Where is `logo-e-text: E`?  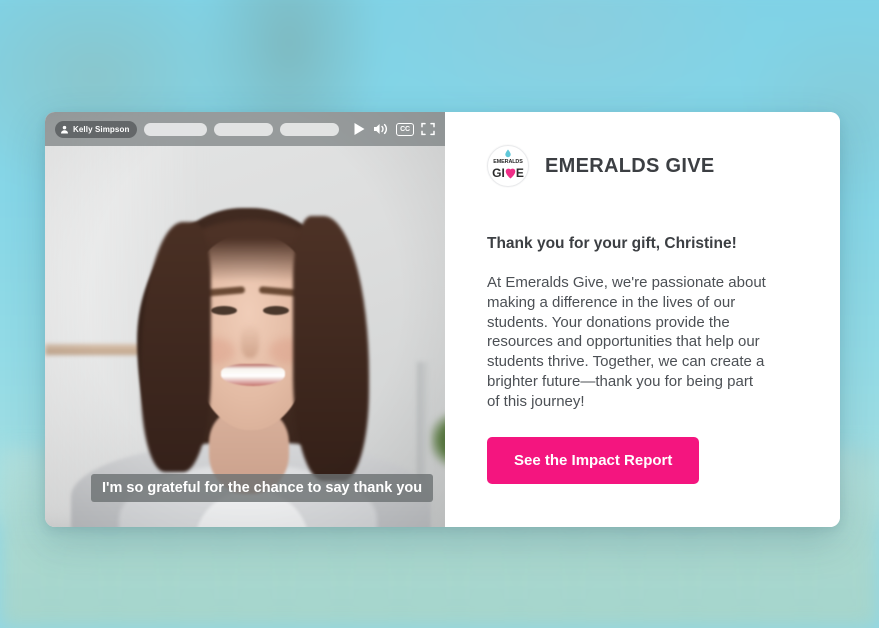
logo-e-text: E is located at coordinates (519, 172).